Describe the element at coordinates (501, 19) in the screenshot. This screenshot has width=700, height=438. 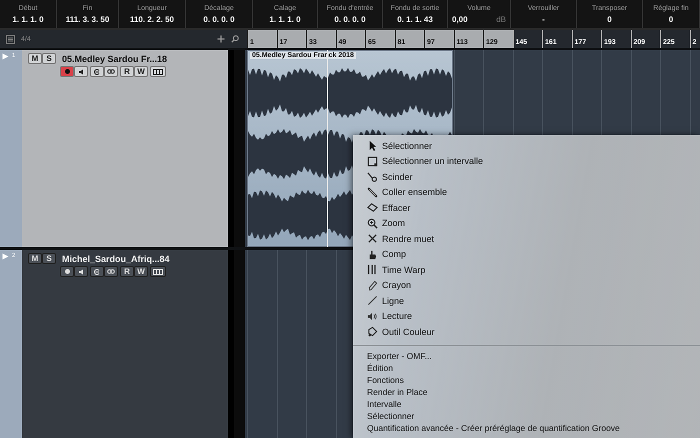
I see `unit-label: dB` at that location.